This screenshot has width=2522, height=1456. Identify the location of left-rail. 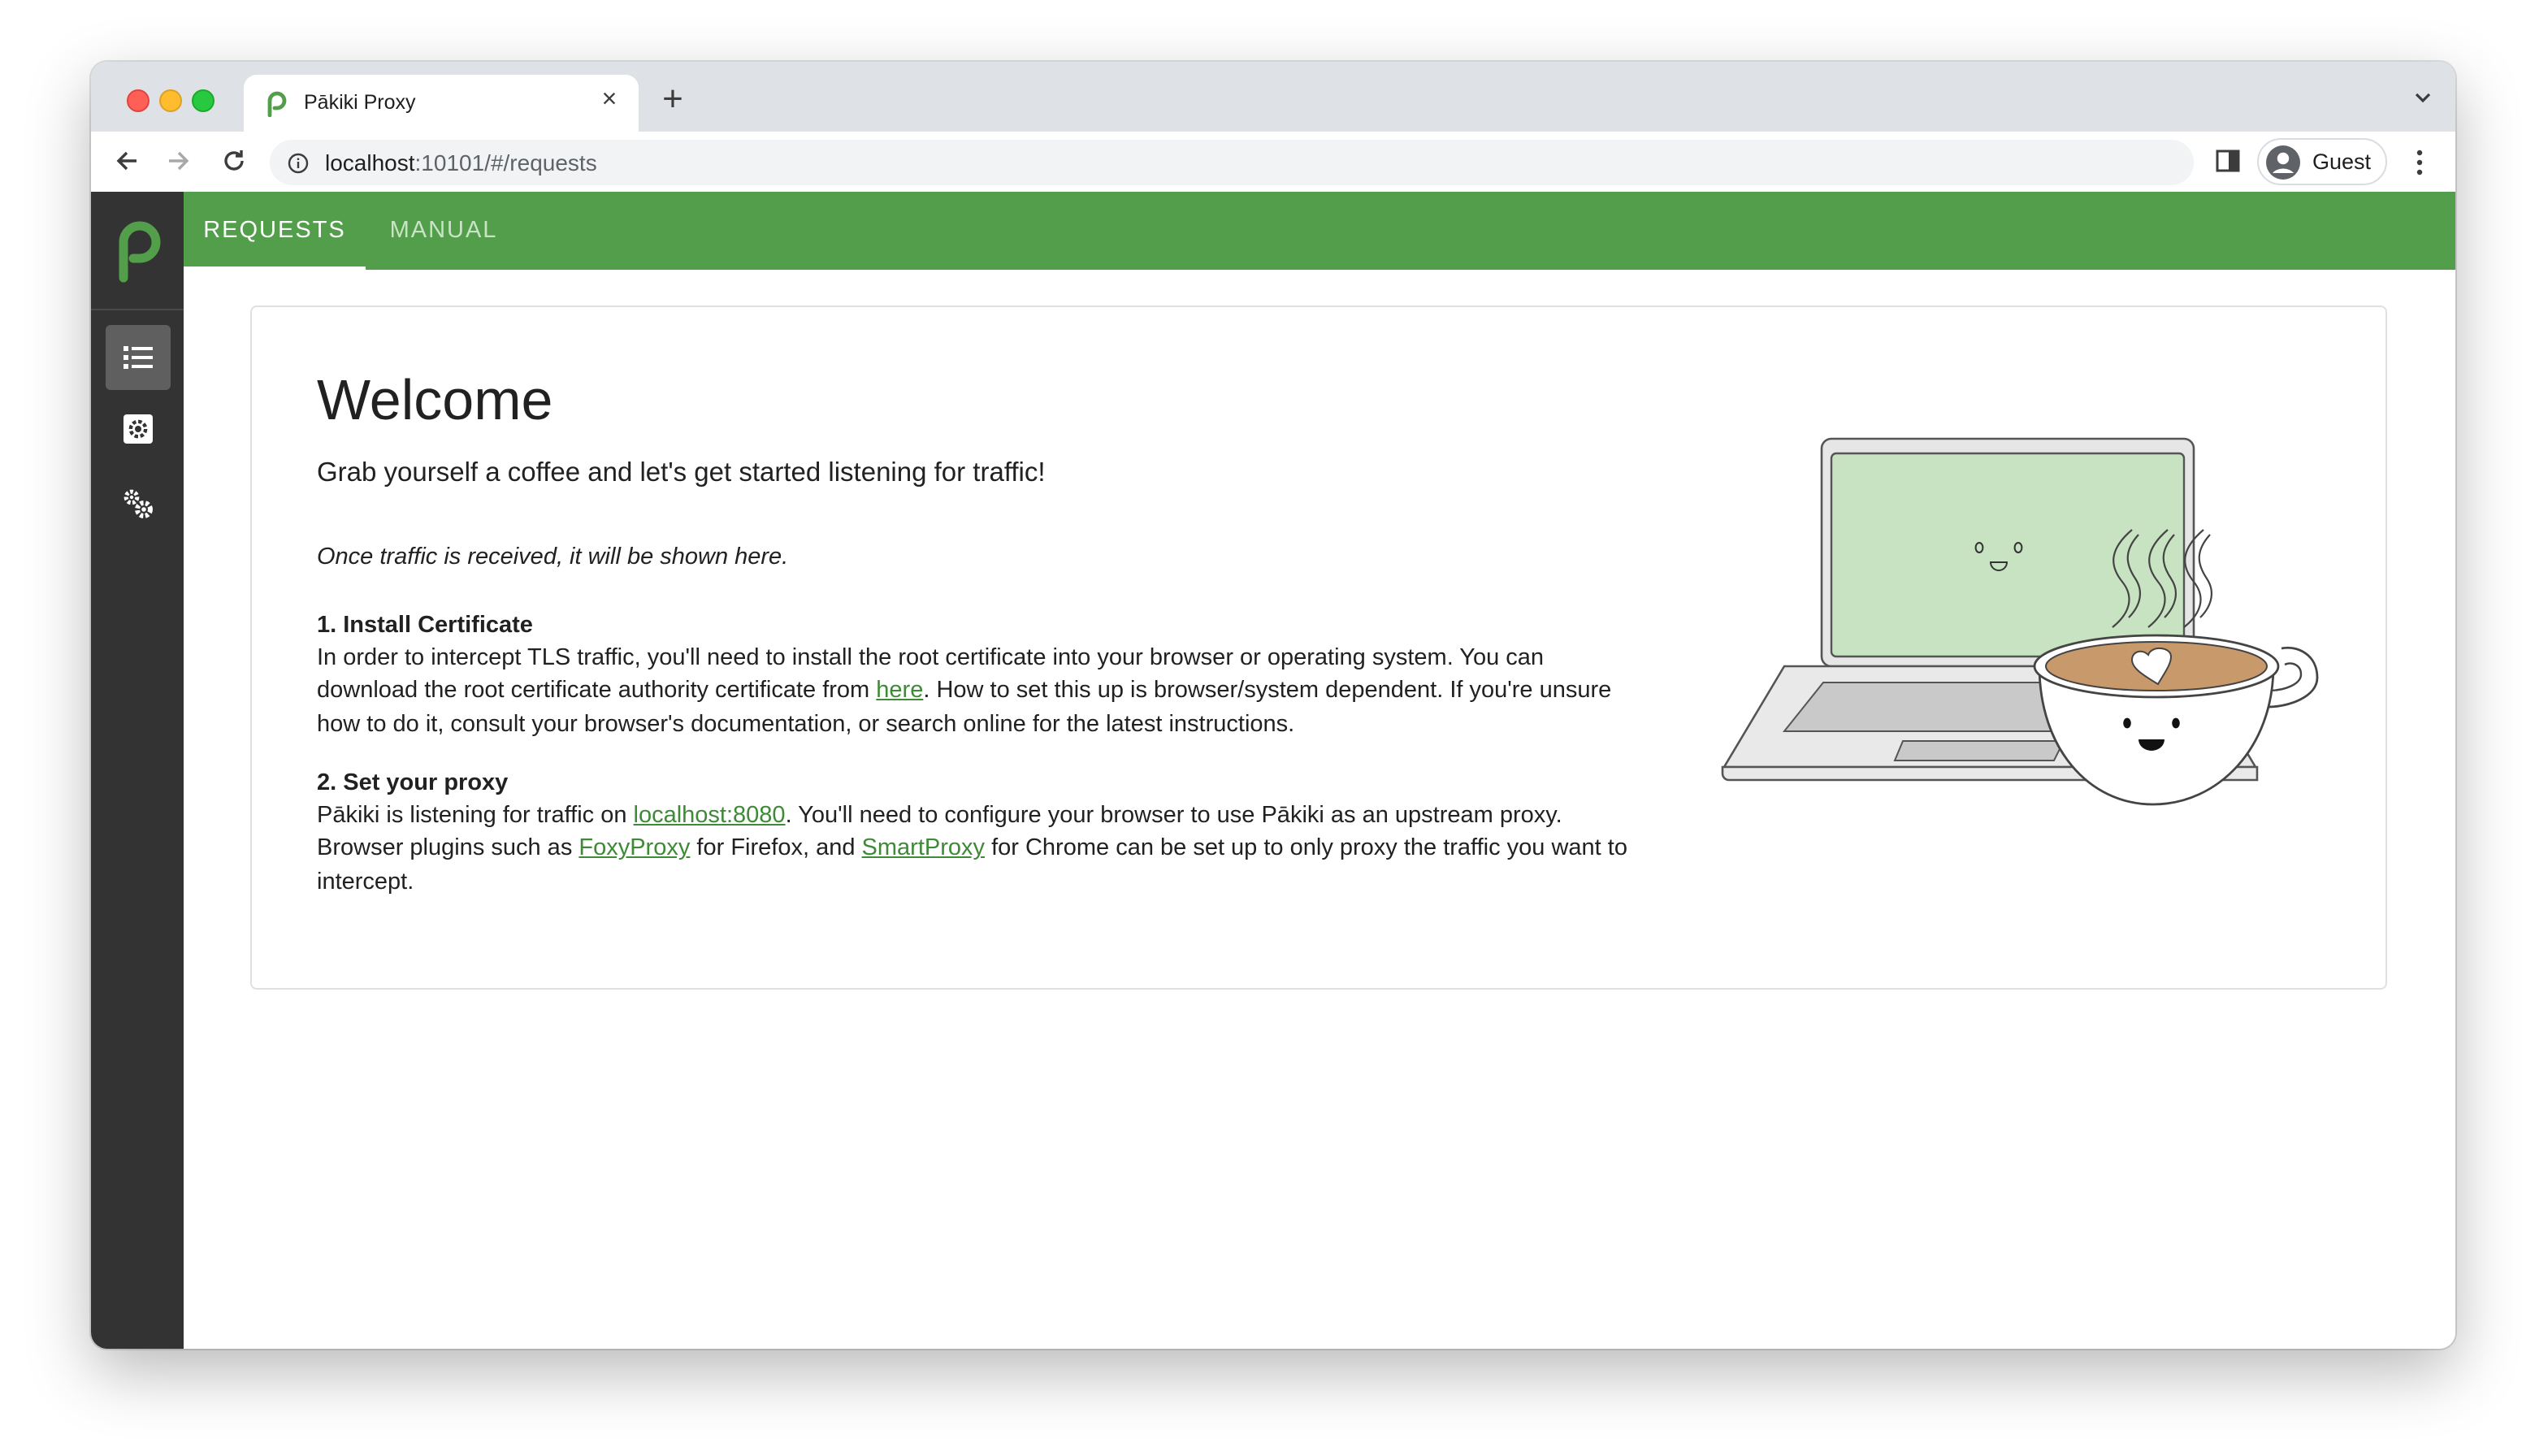
(137, 770).